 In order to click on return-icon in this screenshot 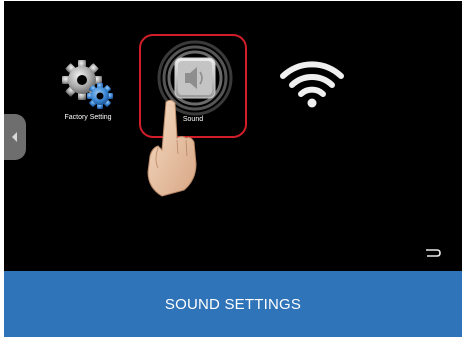, I will do `click(433, 253)`.